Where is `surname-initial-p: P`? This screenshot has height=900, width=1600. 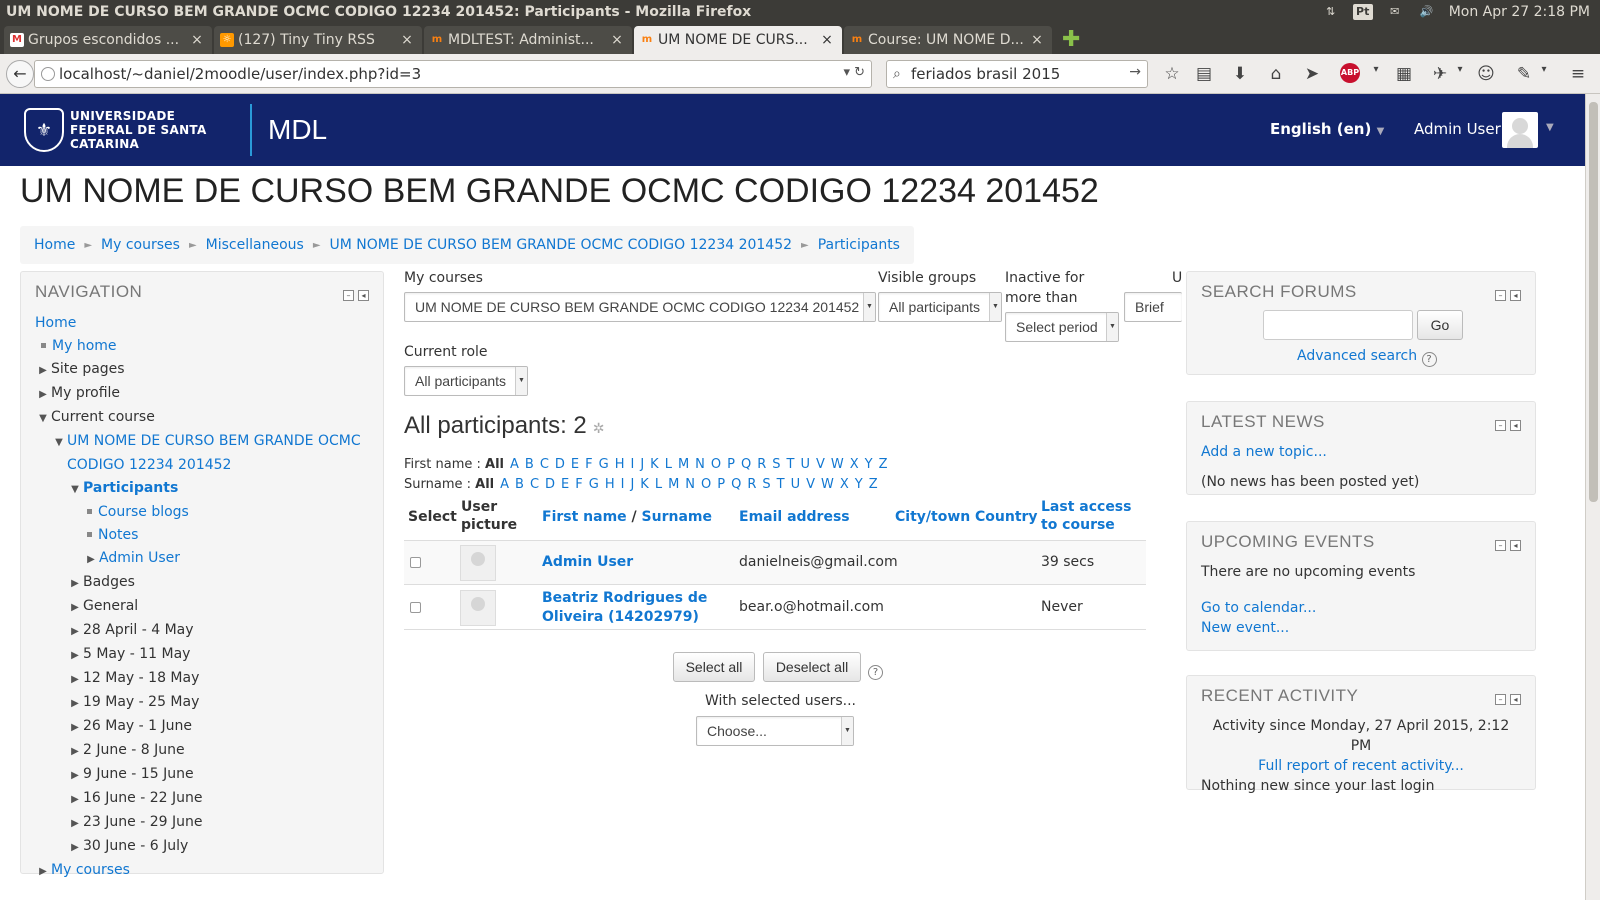
surname-initial-p: P is located at coordinates (721, 484).